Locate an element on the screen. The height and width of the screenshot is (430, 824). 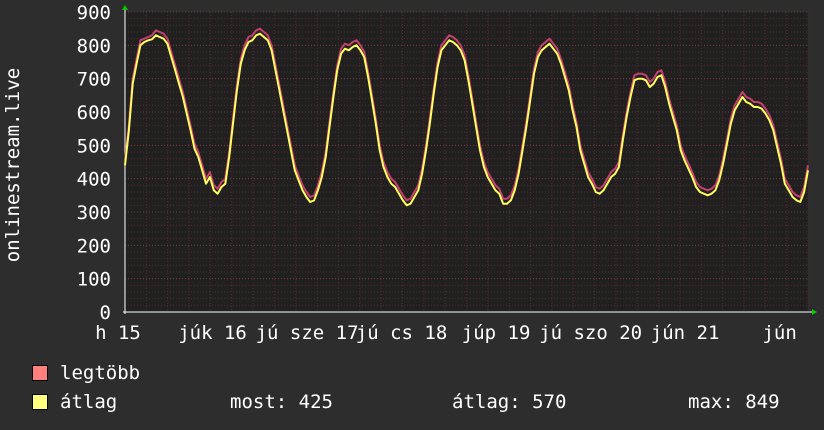
y-axis-label: onlinestream.live is located at coordinates (13, 165).